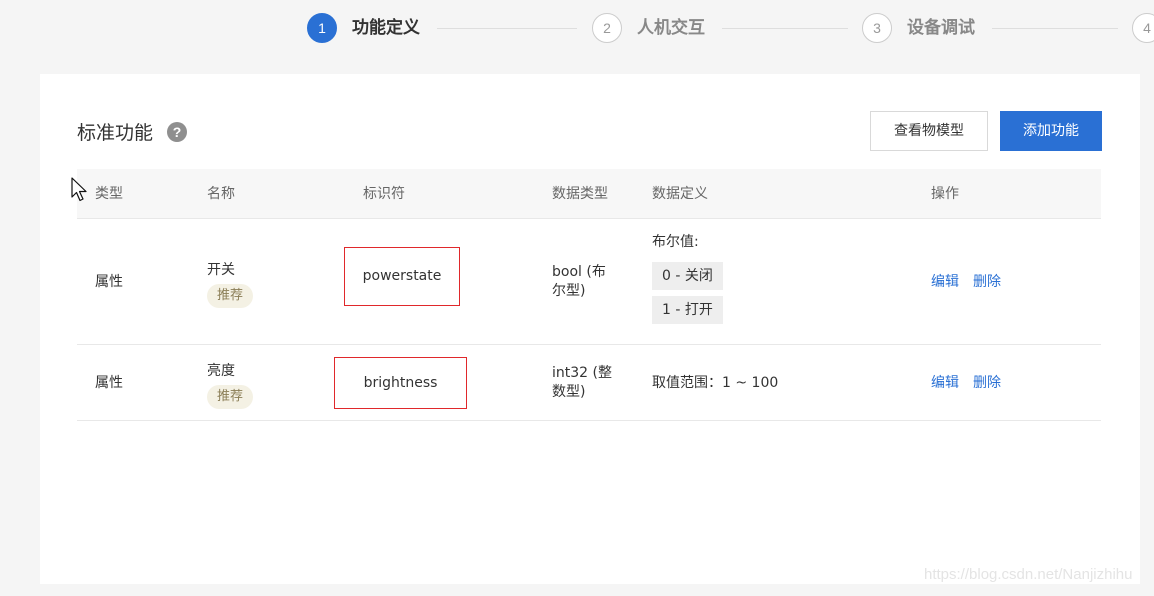 This screenshot has width=1154, height=596. I want to click on enum-value-chip: 0 - 关闭, so click(687, 276).